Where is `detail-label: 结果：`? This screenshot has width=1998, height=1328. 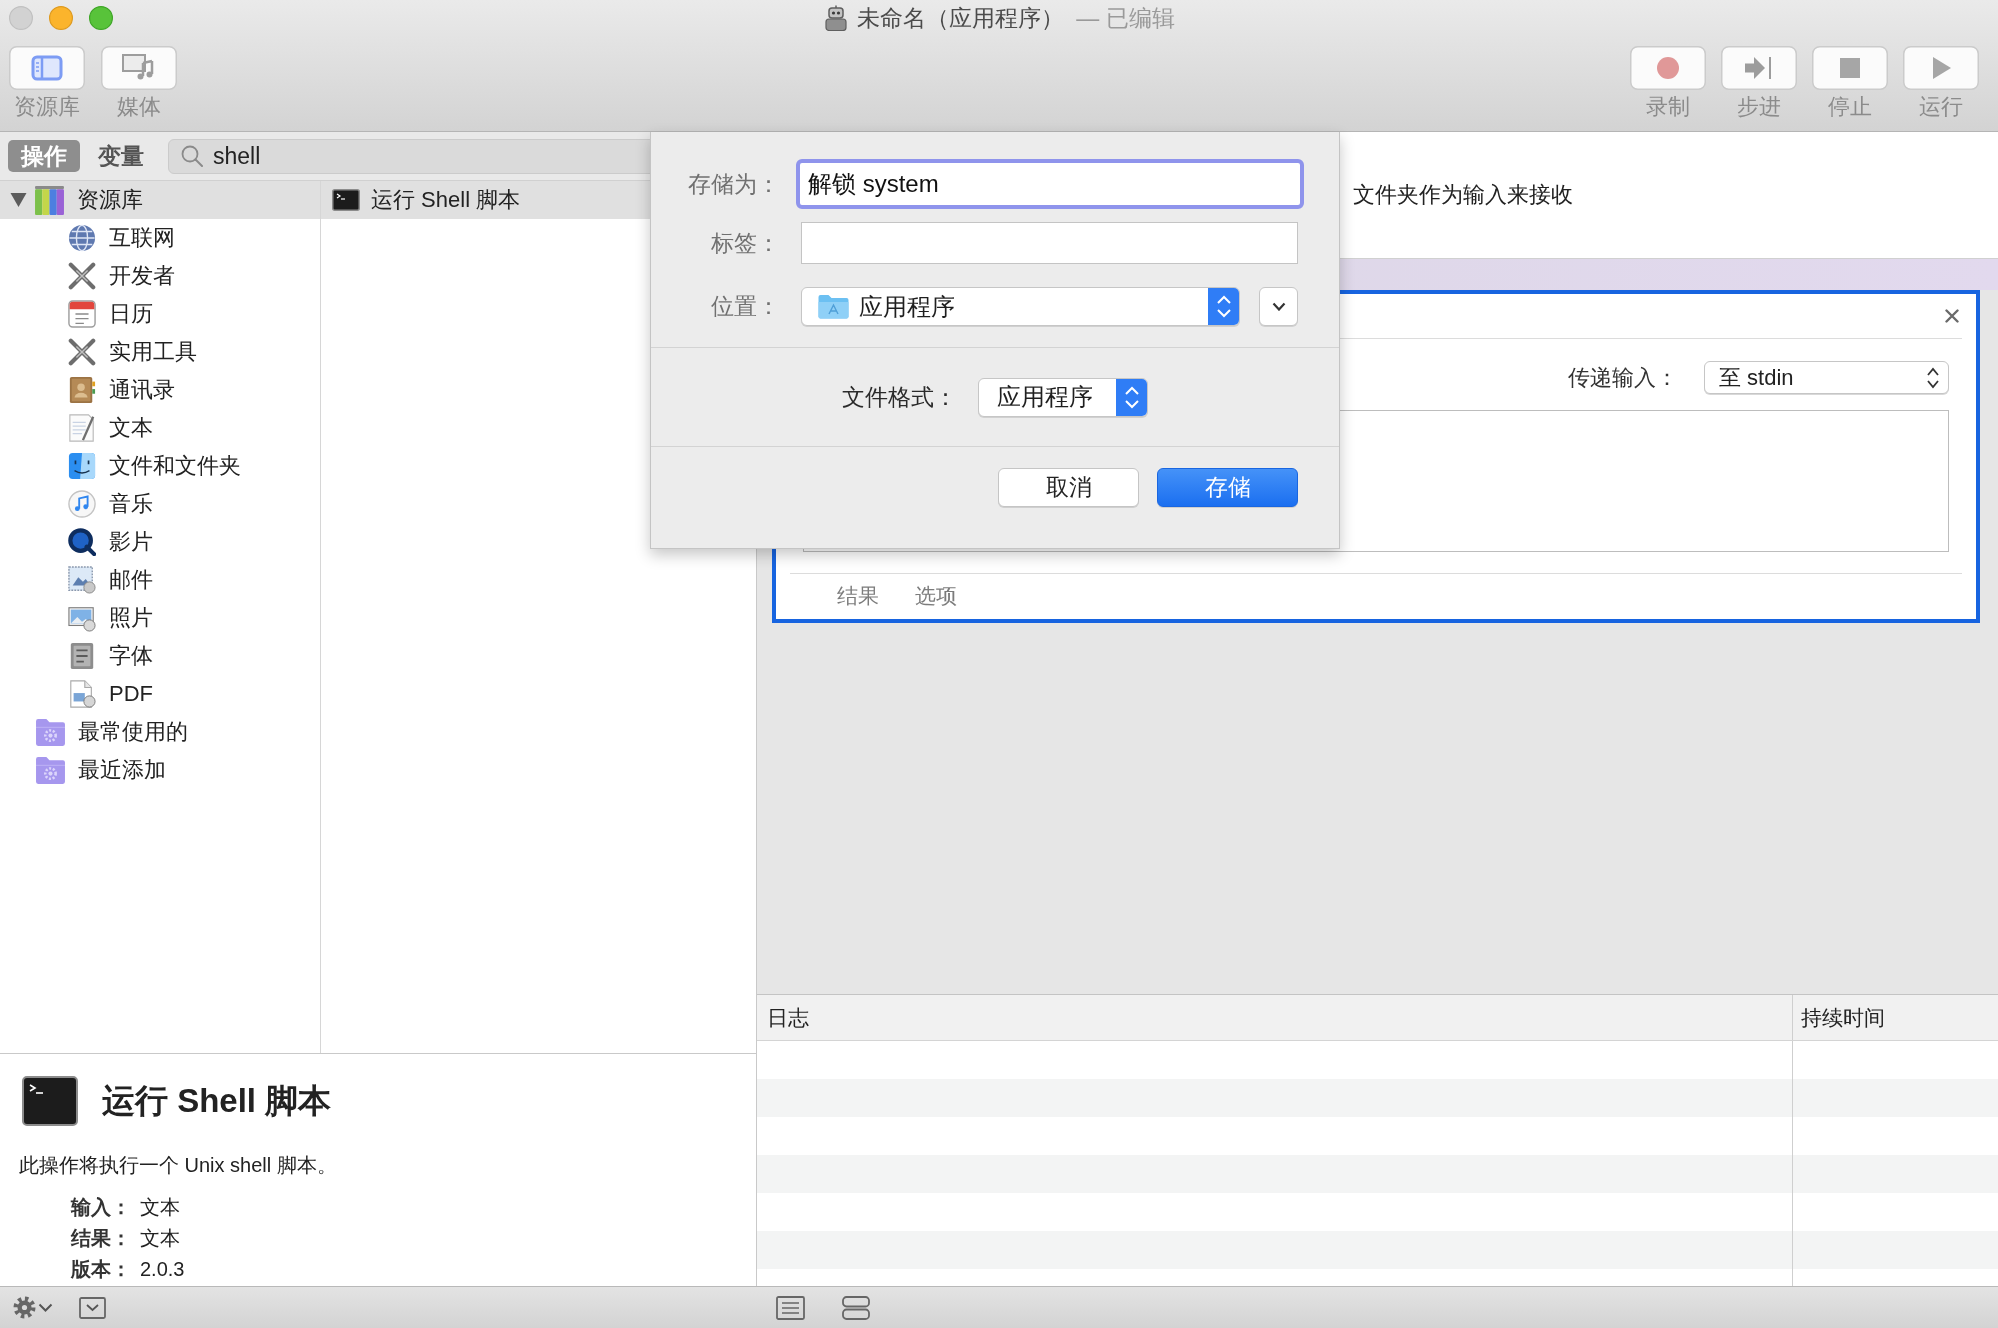
detail-label: 结果： is located at coordinates (101, 1238).